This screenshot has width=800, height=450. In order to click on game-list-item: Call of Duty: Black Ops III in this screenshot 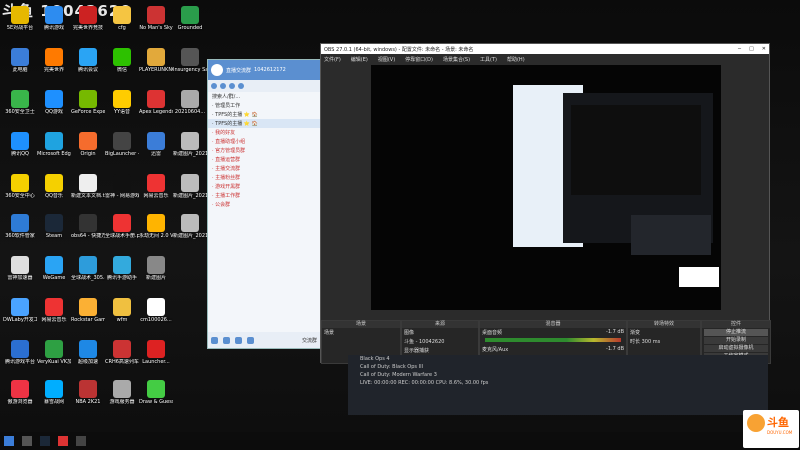, I will do `click(558, 367)`.